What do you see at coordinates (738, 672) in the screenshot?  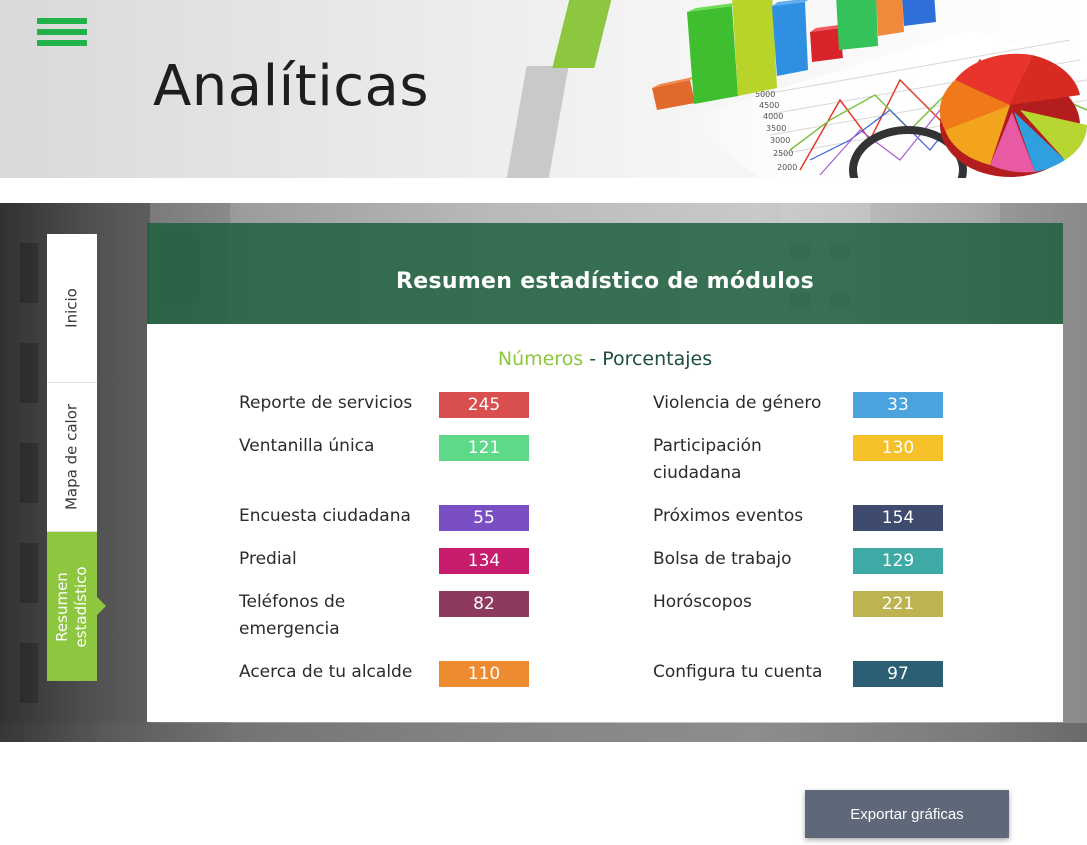 I see `stat-label: Configura tu cuenta` at bounding box center [738, 672].